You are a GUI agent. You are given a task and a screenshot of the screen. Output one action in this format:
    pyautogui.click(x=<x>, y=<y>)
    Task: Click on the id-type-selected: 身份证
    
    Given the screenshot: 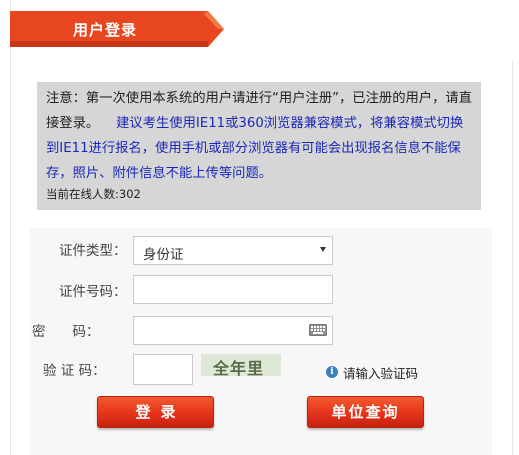 What is the action you would take?
    pyautogui.click(x=163, y=255)
    